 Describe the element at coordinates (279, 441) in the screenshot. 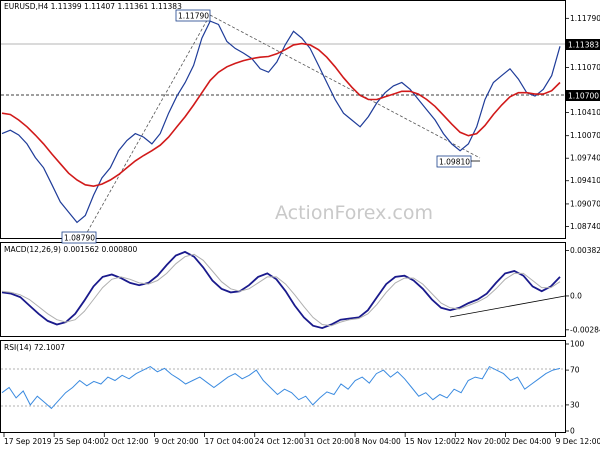

I see `x-tick-label: 24 Oct 12:00` at that location.